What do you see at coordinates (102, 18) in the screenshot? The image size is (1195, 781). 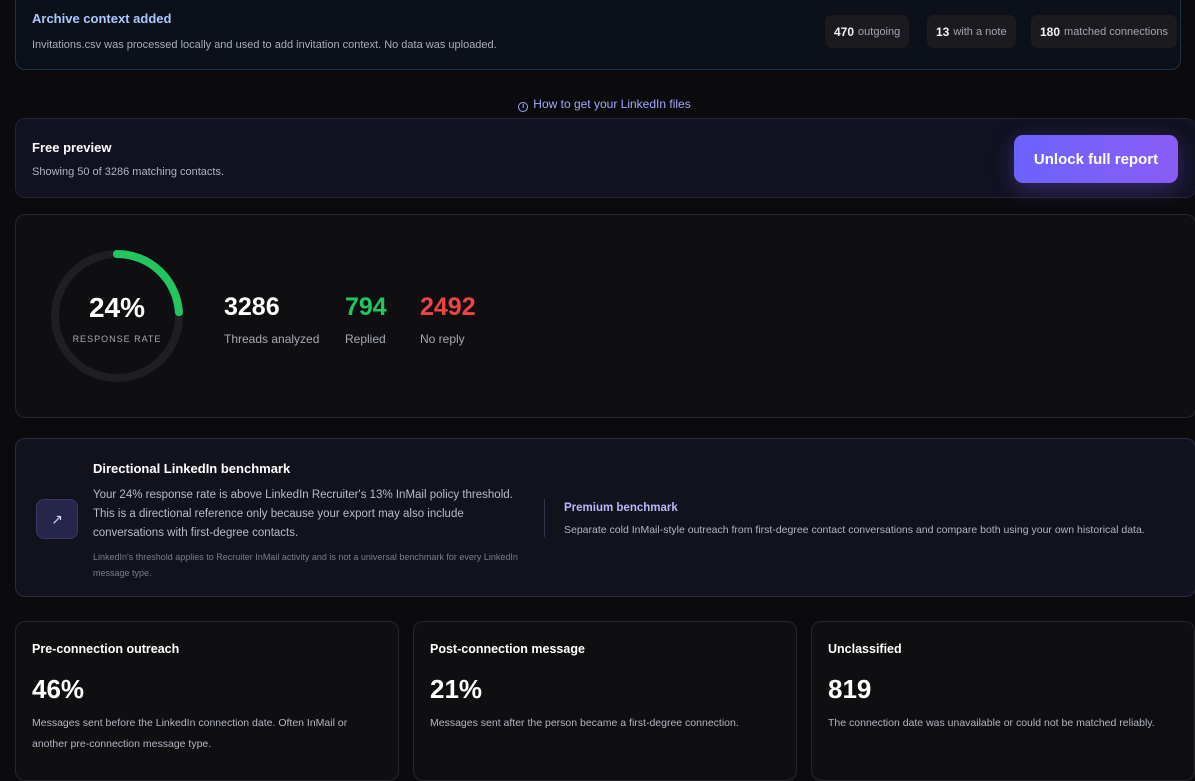 I see `archive-title: Archive context added` at bounding box center [102, 18].